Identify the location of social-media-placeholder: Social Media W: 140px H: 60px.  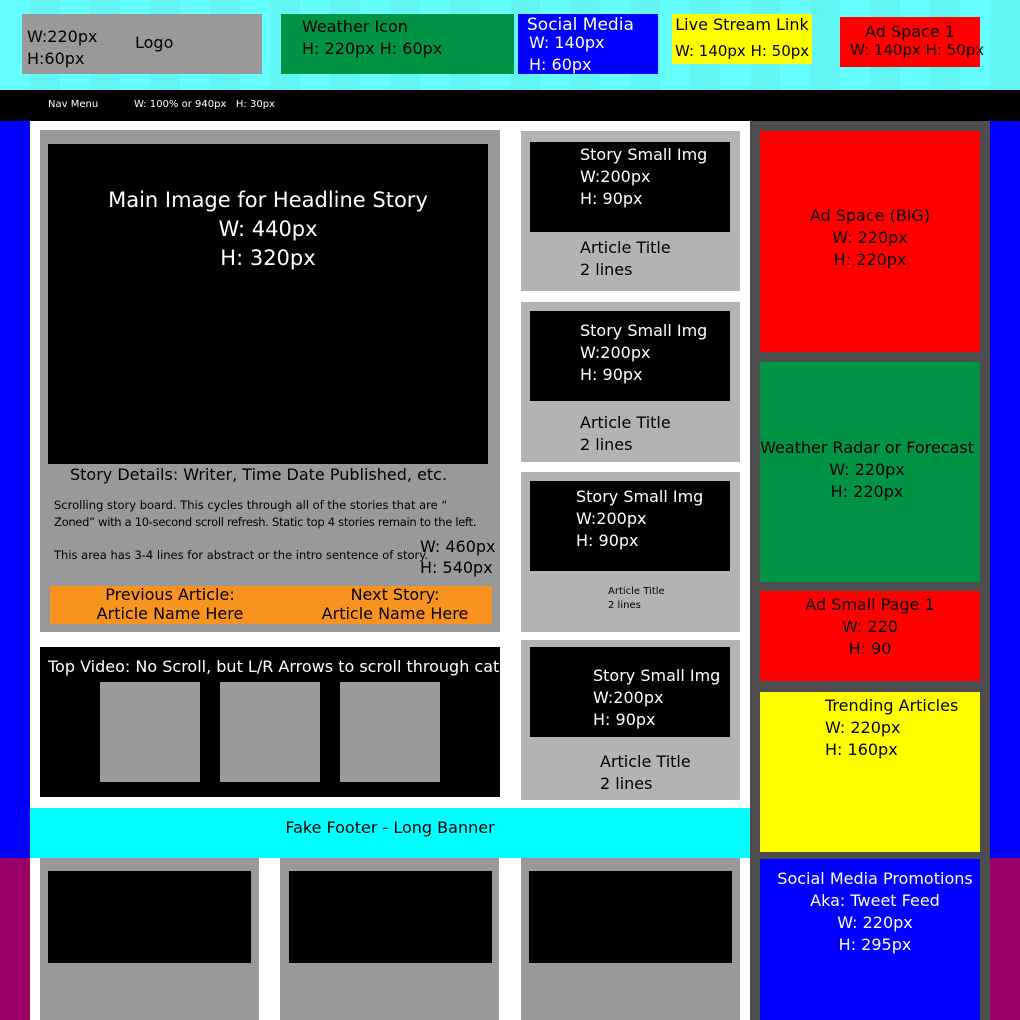
(588, 44).